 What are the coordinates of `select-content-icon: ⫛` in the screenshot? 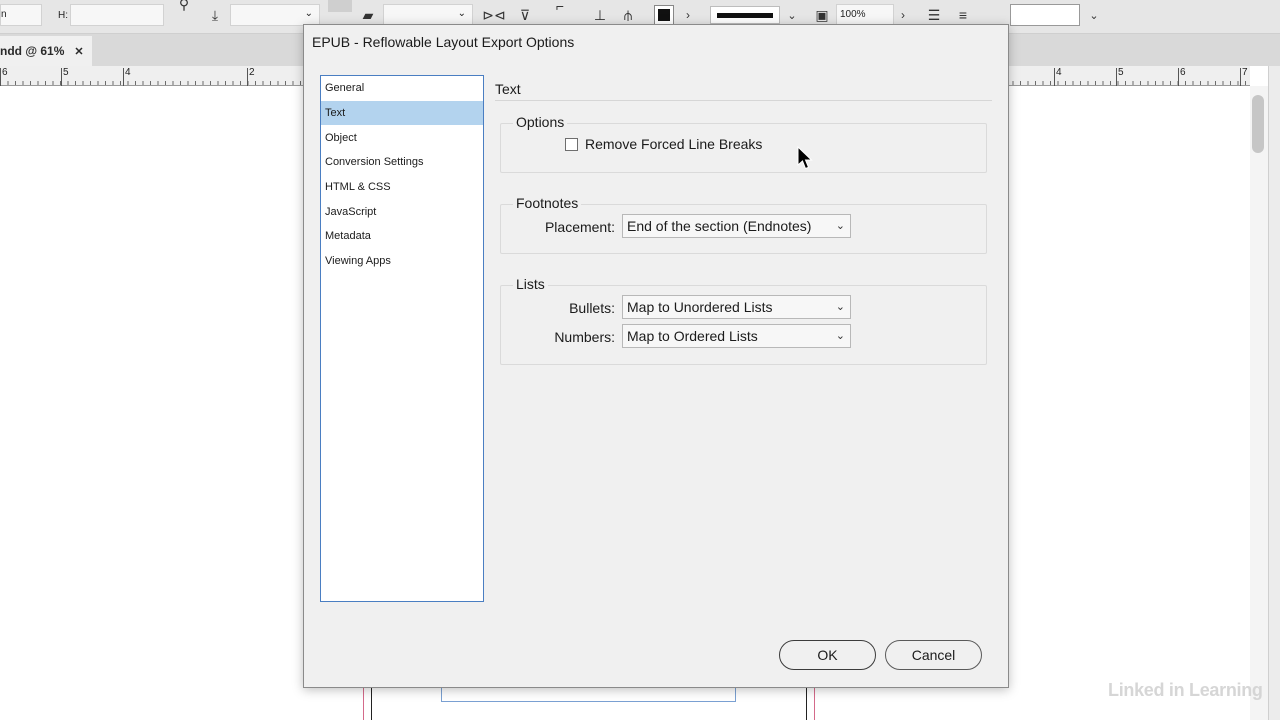 It's located at (628, 15).